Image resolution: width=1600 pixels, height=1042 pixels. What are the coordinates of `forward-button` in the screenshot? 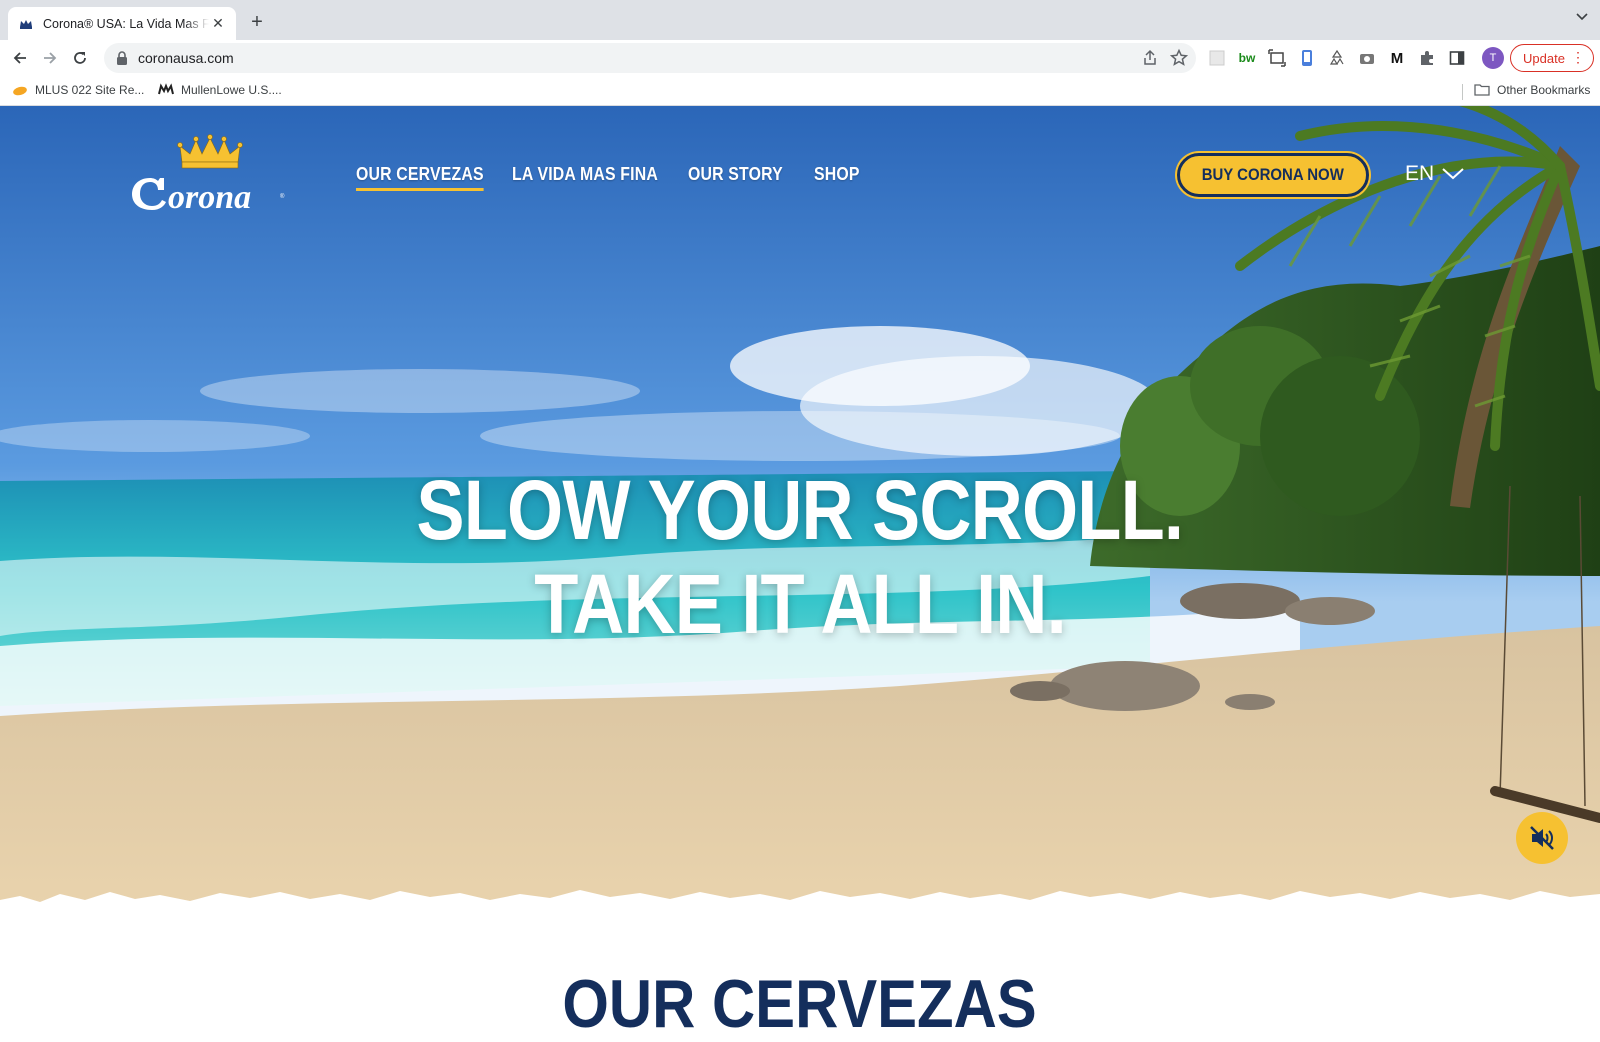 It's located at (50, 58).